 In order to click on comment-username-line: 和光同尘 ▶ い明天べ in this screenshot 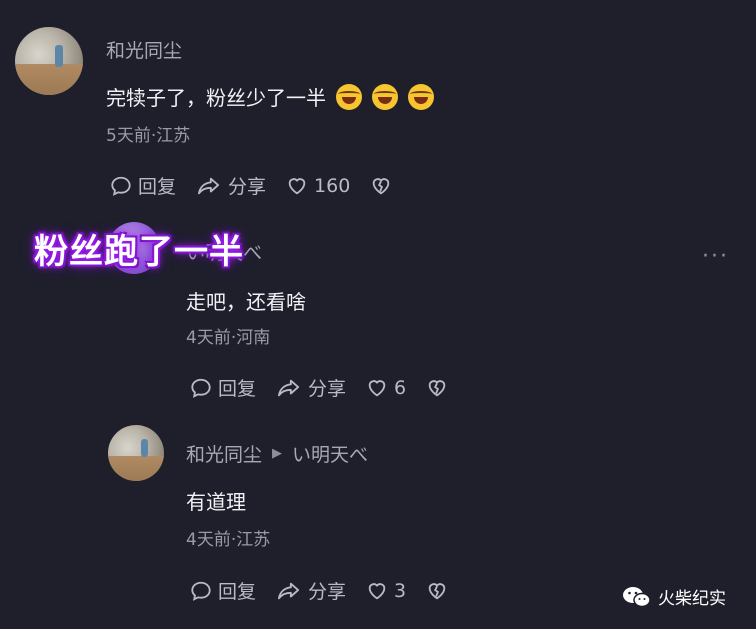, I will do `click(277, 453)`.